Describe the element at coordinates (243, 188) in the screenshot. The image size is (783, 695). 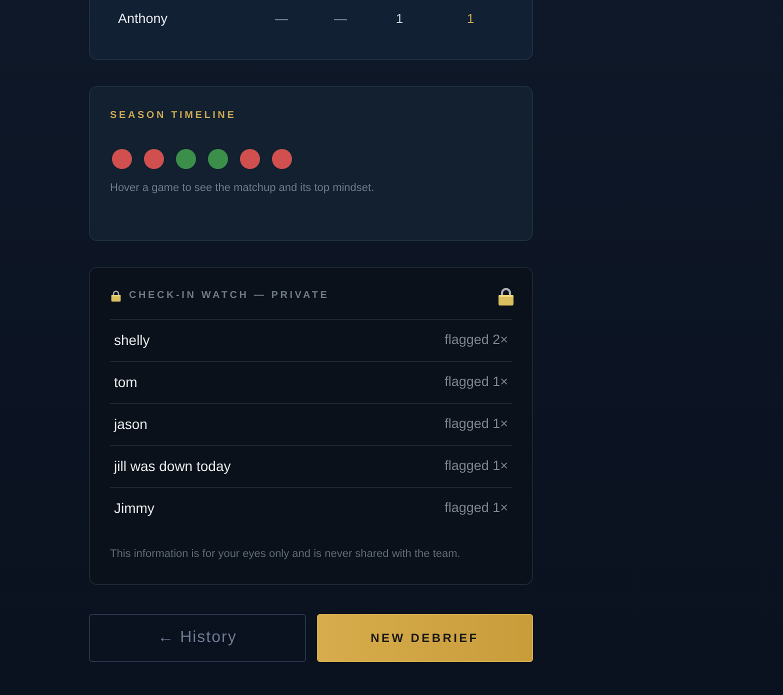
I see `hint-text: Hover a game to see the matchup and its top mindset.` at that location.